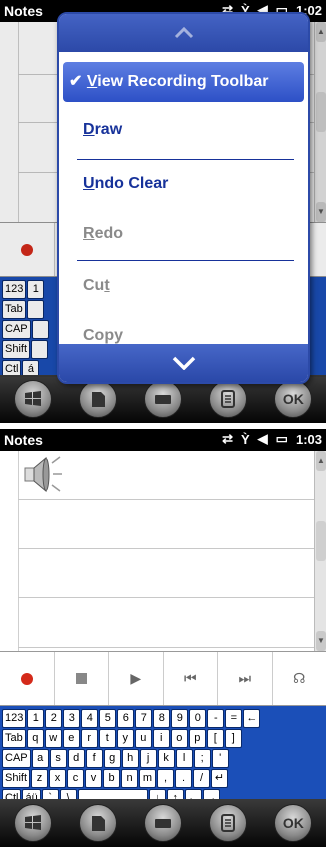 Image resolution: width=326 pixels, height=847 pixels. What do you see at coordinates (321, 461) in the screenshot?
I see `scroll-up-arrow: ▲` at bounding box center [321, 461].